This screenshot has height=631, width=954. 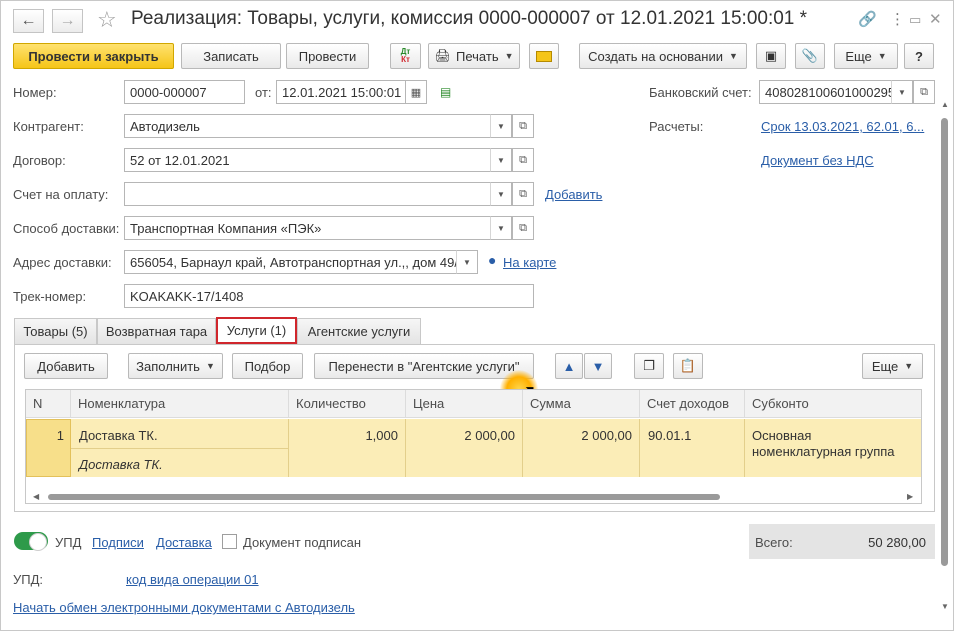 What do you see at coordinates (774, 542) in the screenshot?
I see `total-label: Всего:` at bounding box center [774, 542].